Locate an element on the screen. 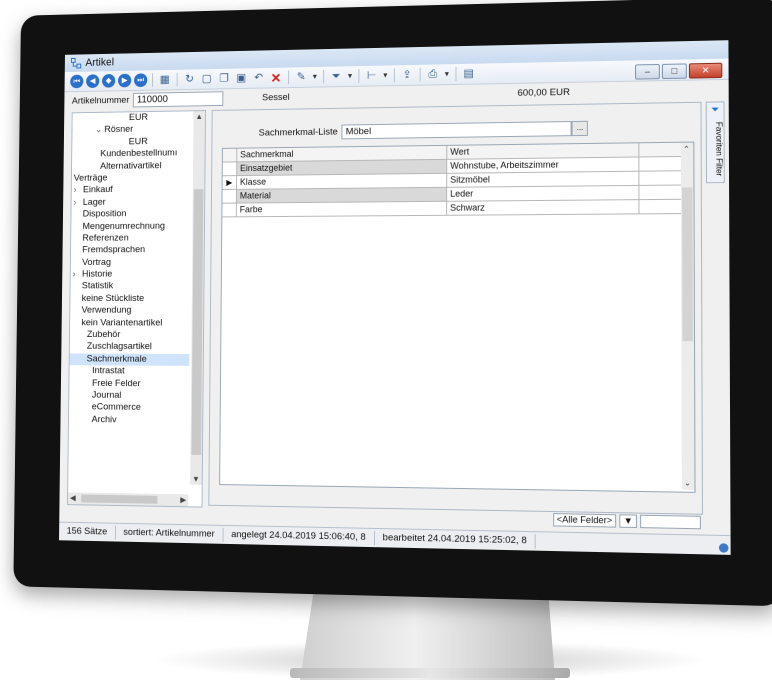 This screenshot has width=772, height=693. tree-item: Intrastat is located at coordinates (129, 371).